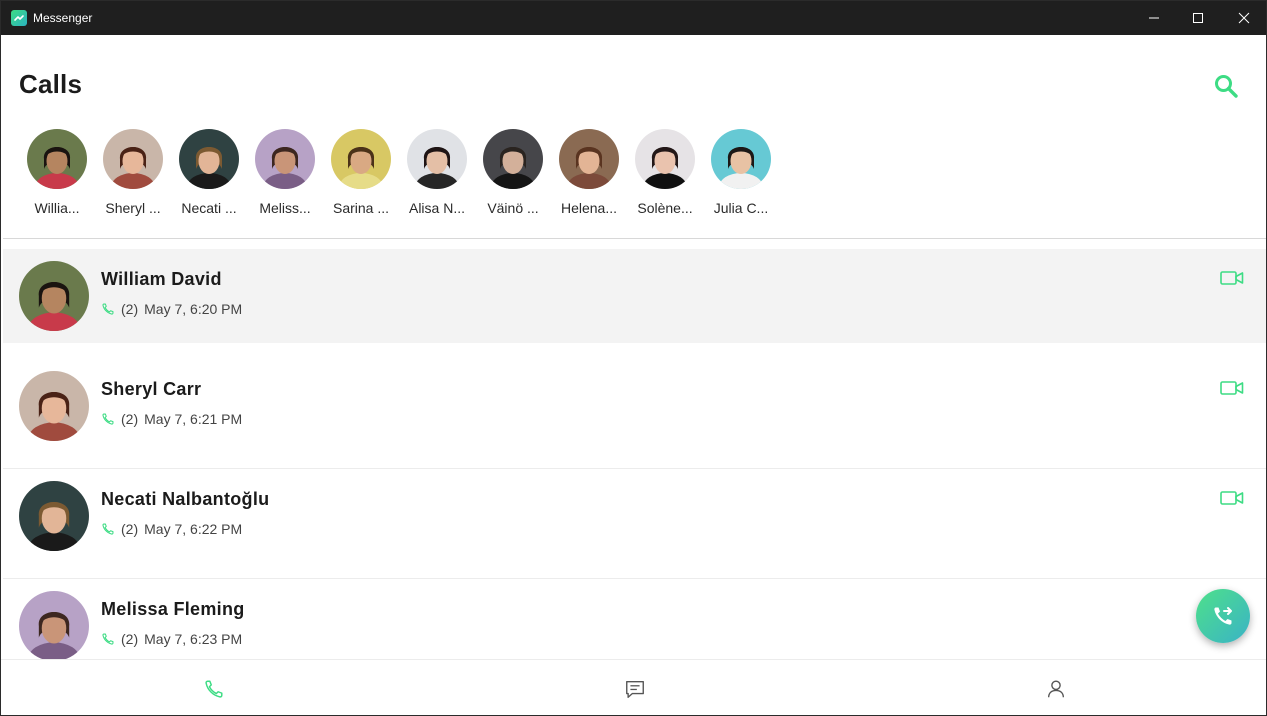 This screenshot has width=1267, height=716. Describe the element at coordinates (185, 499) in the screenshot. I see `caller-name: Necati Nalbantoğlu` at that location.